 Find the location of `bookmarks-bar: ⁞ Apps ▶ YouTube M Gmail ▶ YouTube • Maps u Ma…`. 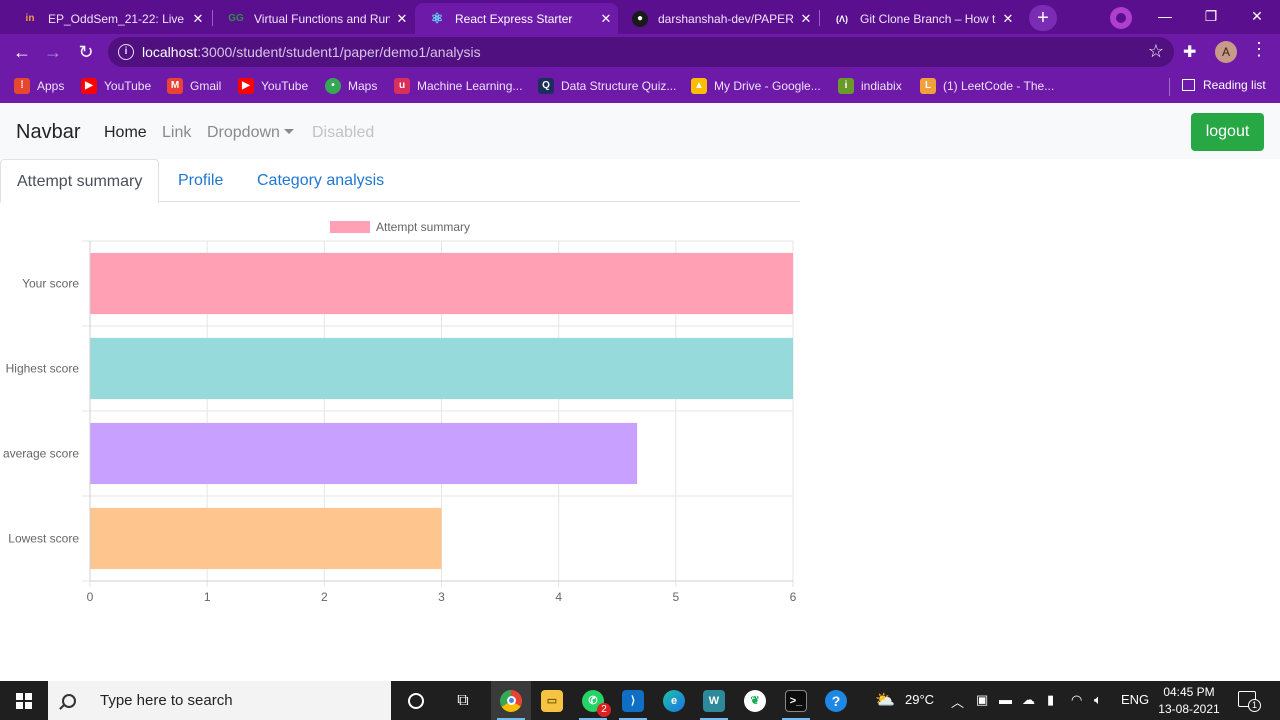

bookmarks-bar: ⁞ Apps ▶ YouTube M Gmail ▶ YouTube • Maps u Ma… is located at coordinates (640, 86).